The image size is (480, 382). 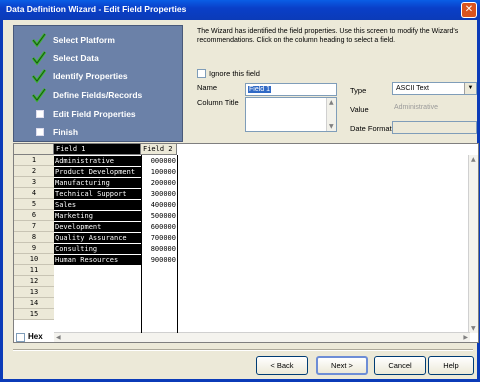 I want to click on row-number: 9, so click(x=34, y=248).